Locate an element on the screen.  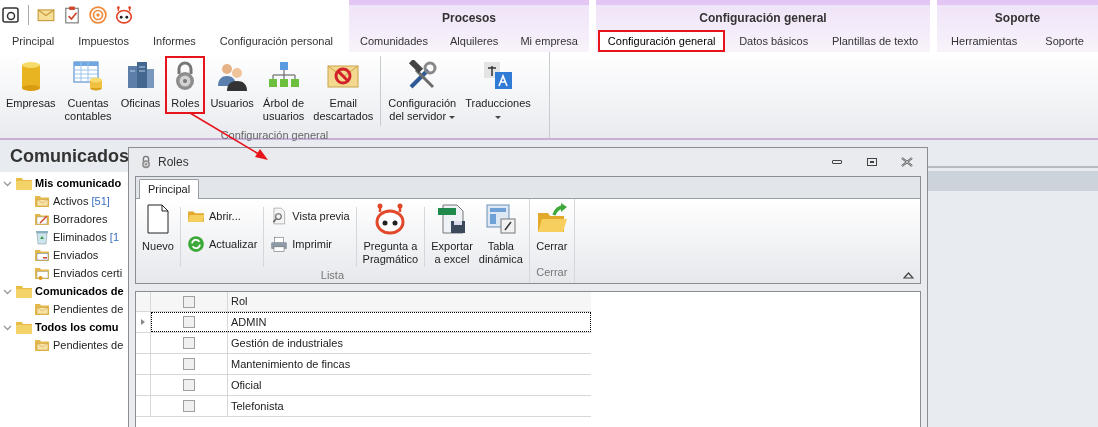
folder-arrow-icon is located at coordinates (551, 219).